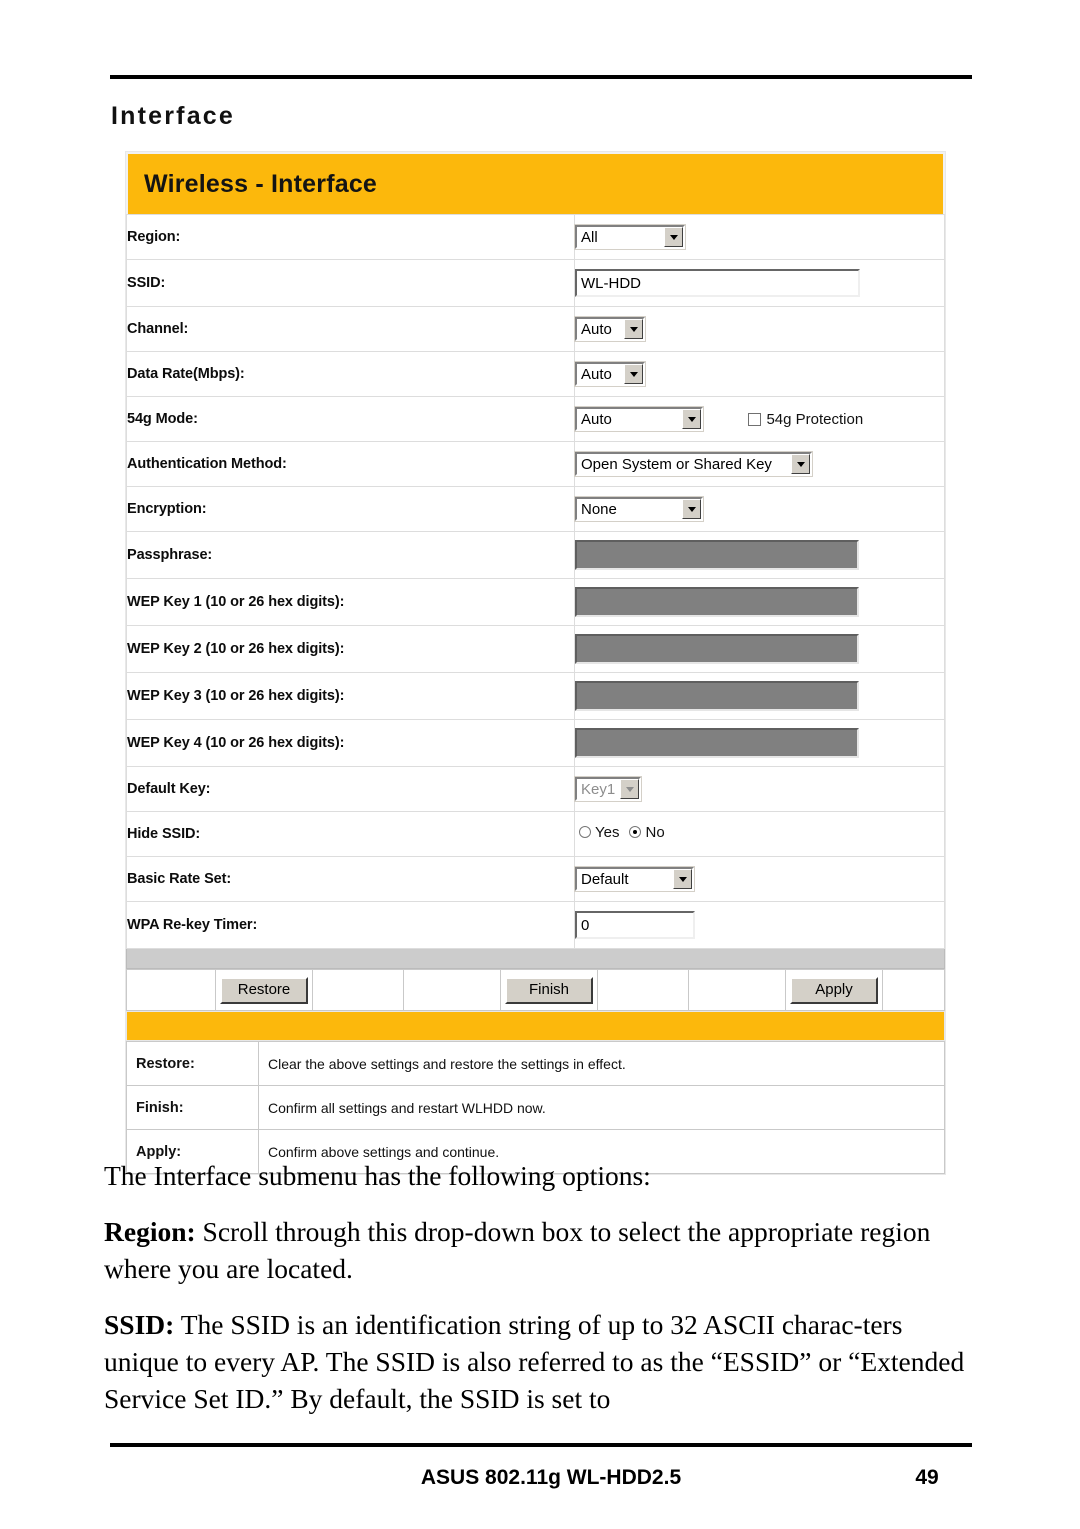 The width and height of the screenshot is (1080, 1529). I want to click on label-wep-key-3: WEP Key 3 (10 or 26 hex digits):, so click(350, 696).